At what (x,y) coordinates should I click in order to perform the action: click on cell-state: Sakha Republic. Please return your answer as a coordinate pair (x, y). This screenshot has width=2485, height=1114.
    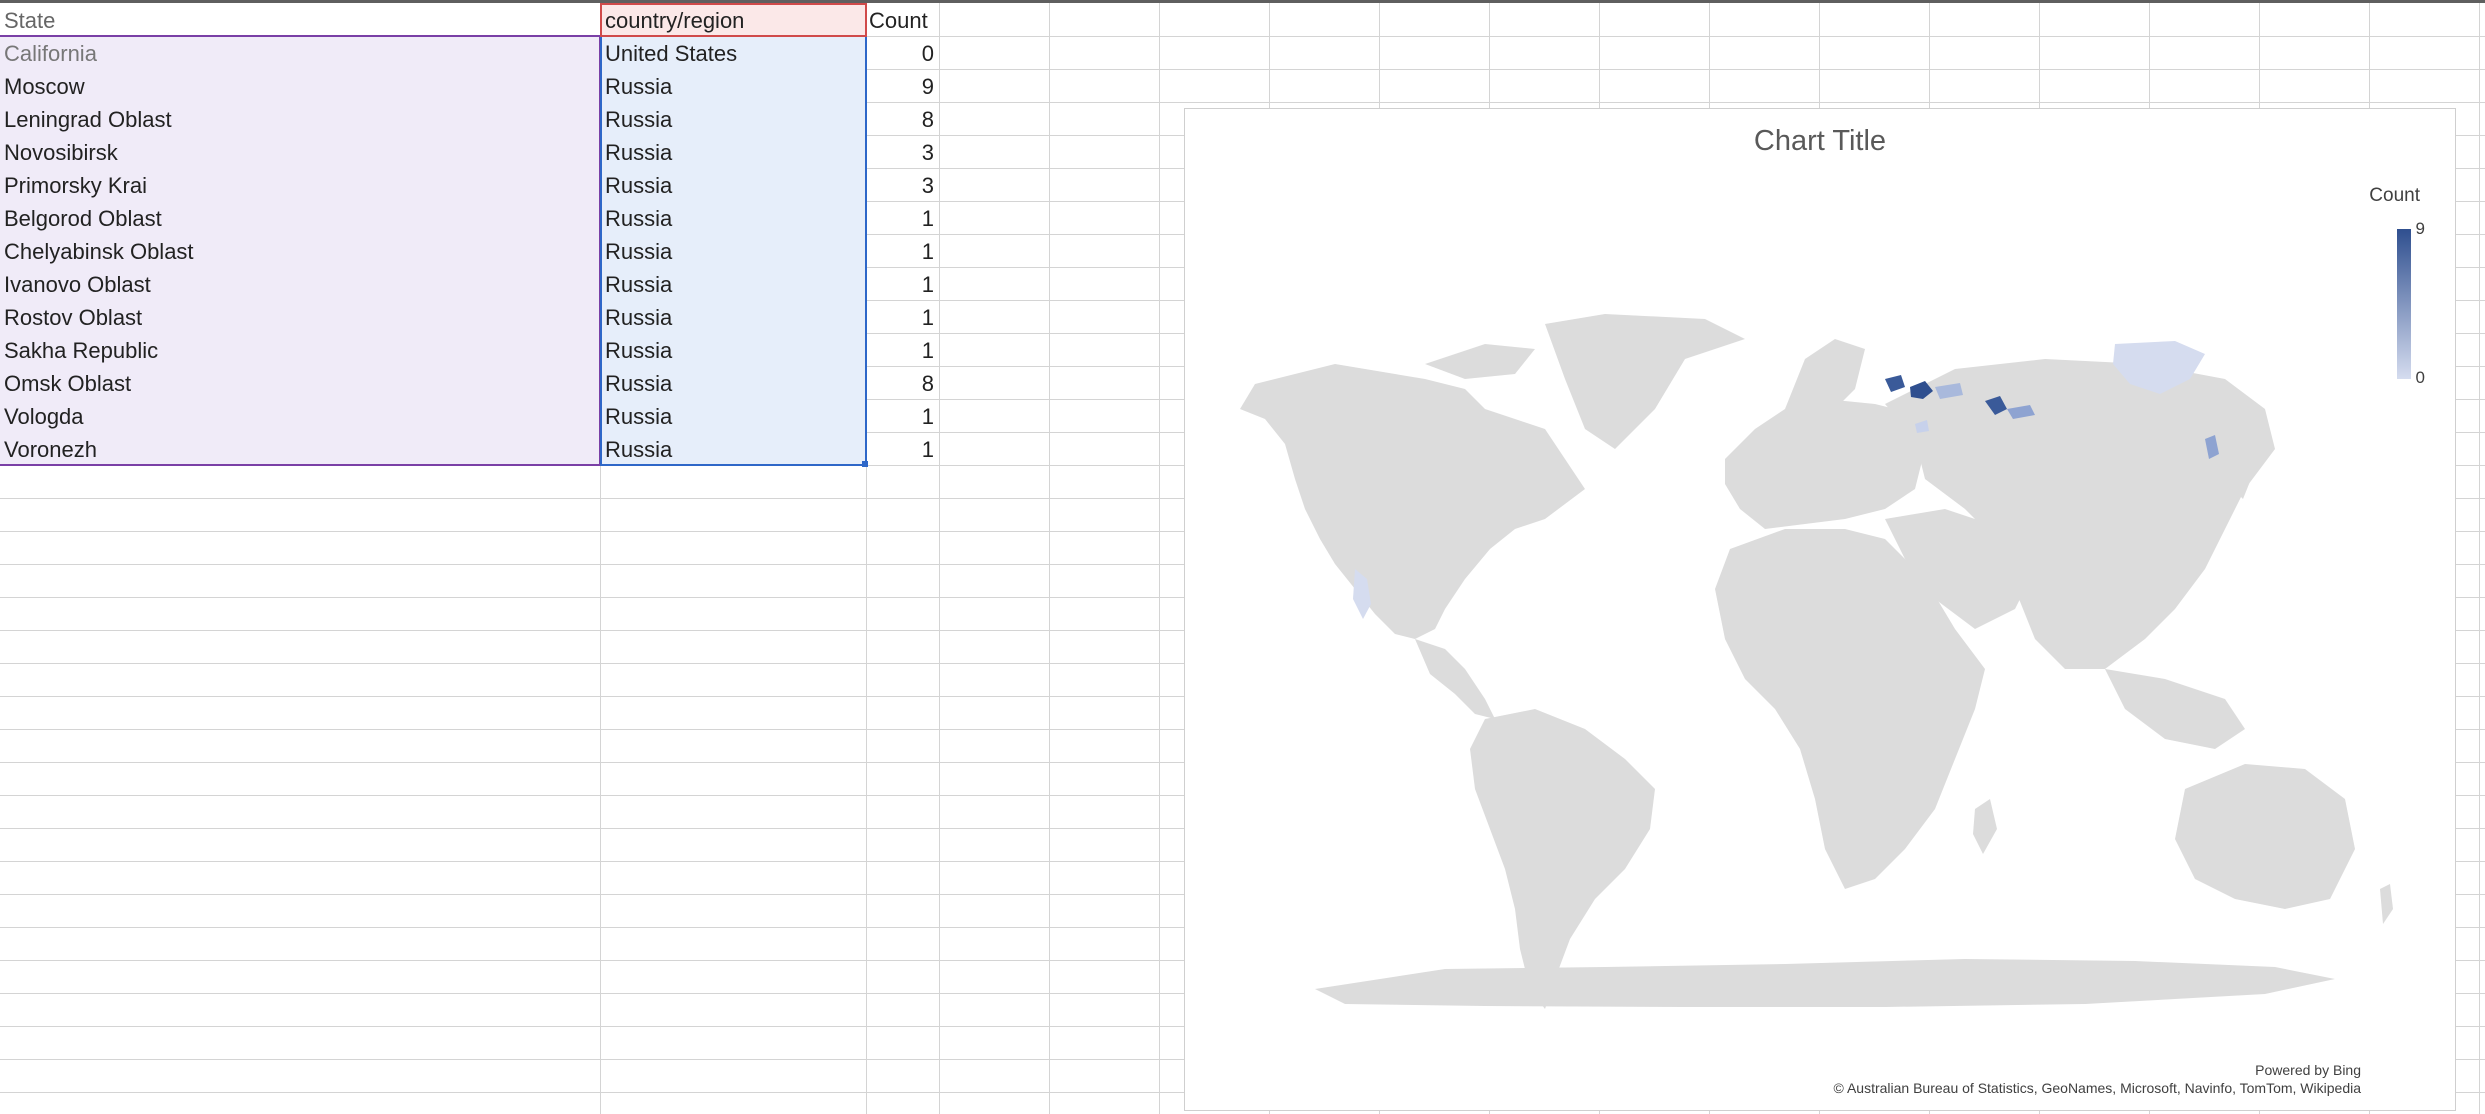
    Looking at the image, I should click on (299, 349).